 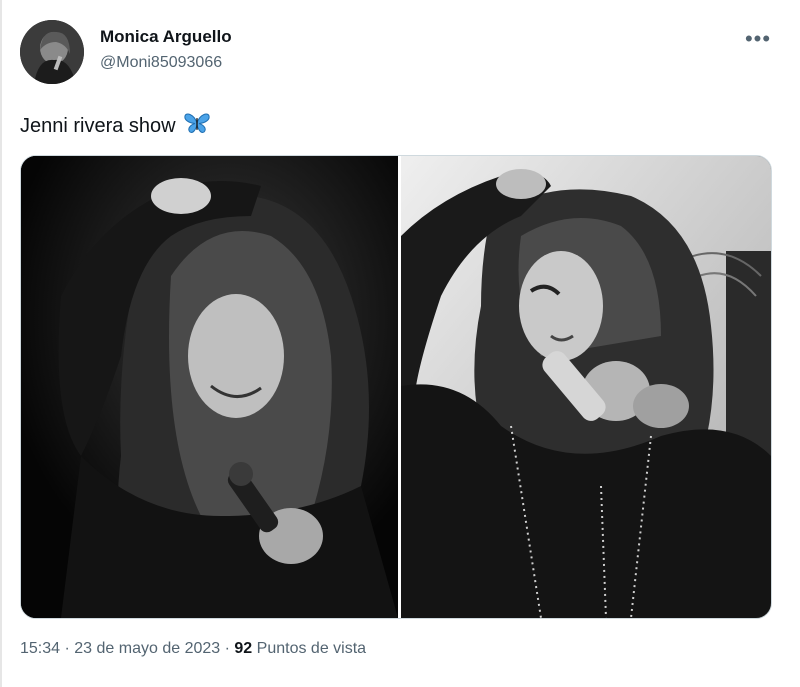 I want to click on author-handle: @Moni85093066, so click(x=161, y=63).